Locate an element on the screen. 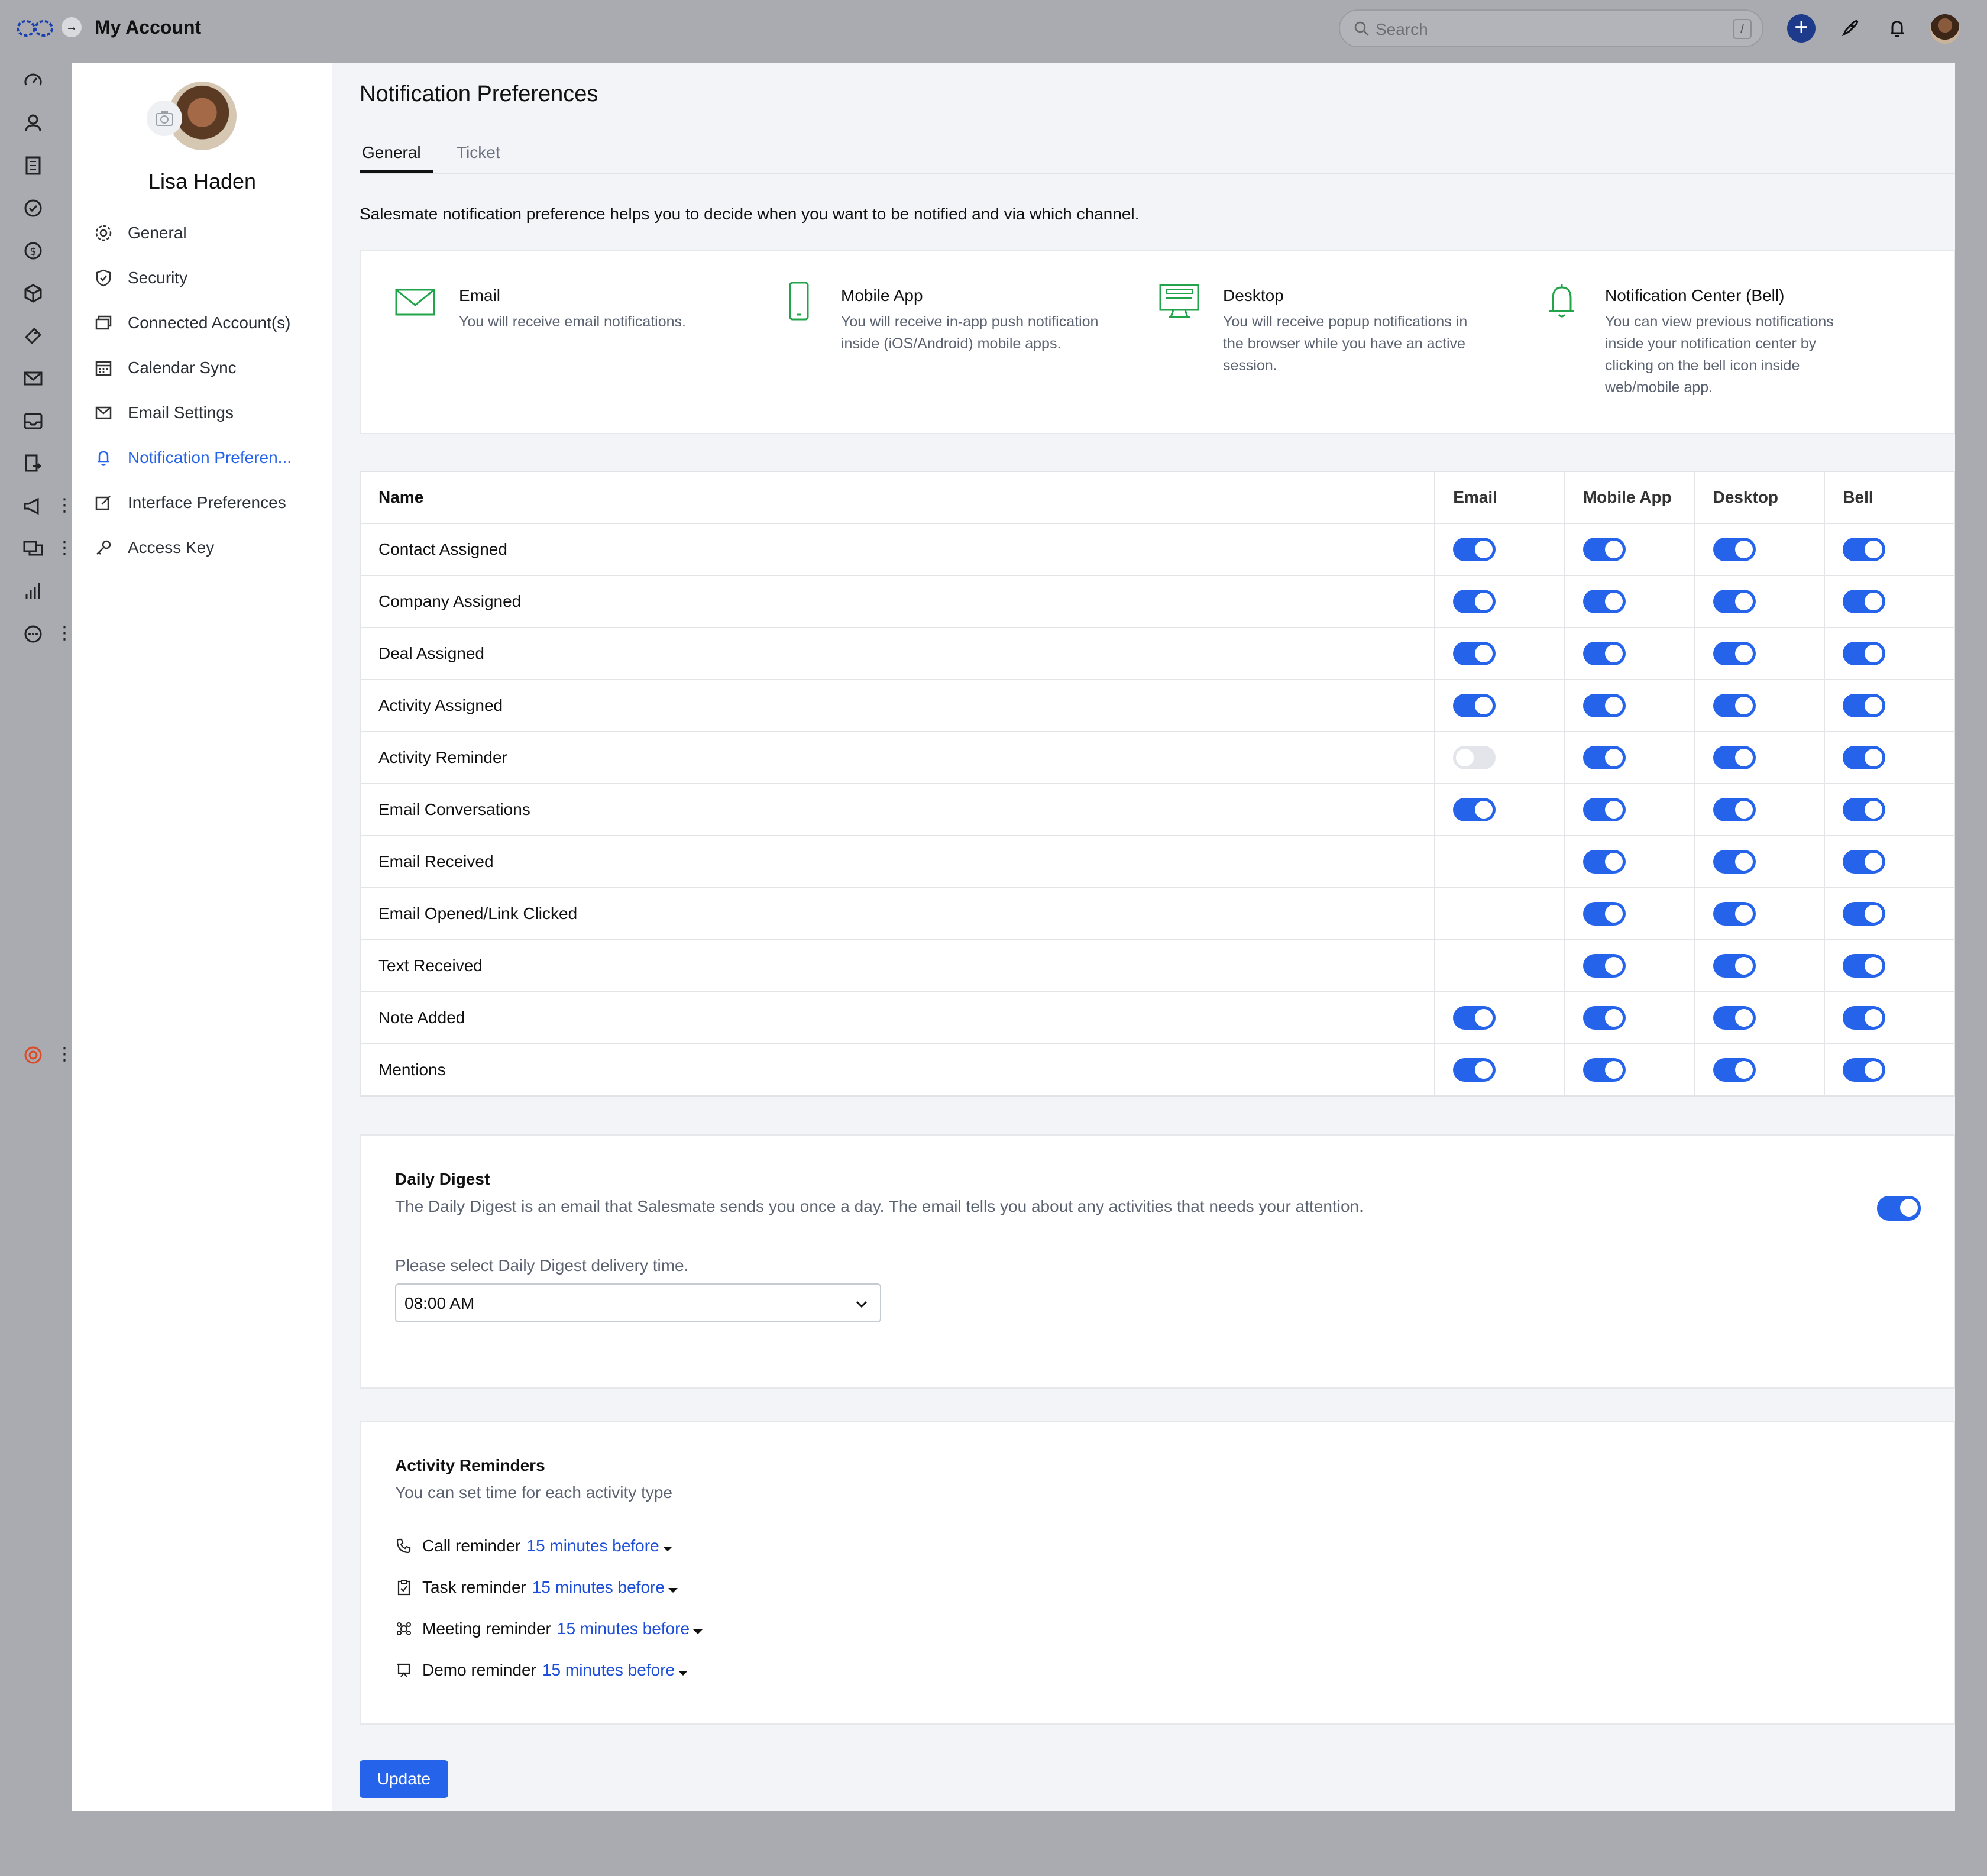  daily-digest-toggle is located at coordinates (1899, 1208).